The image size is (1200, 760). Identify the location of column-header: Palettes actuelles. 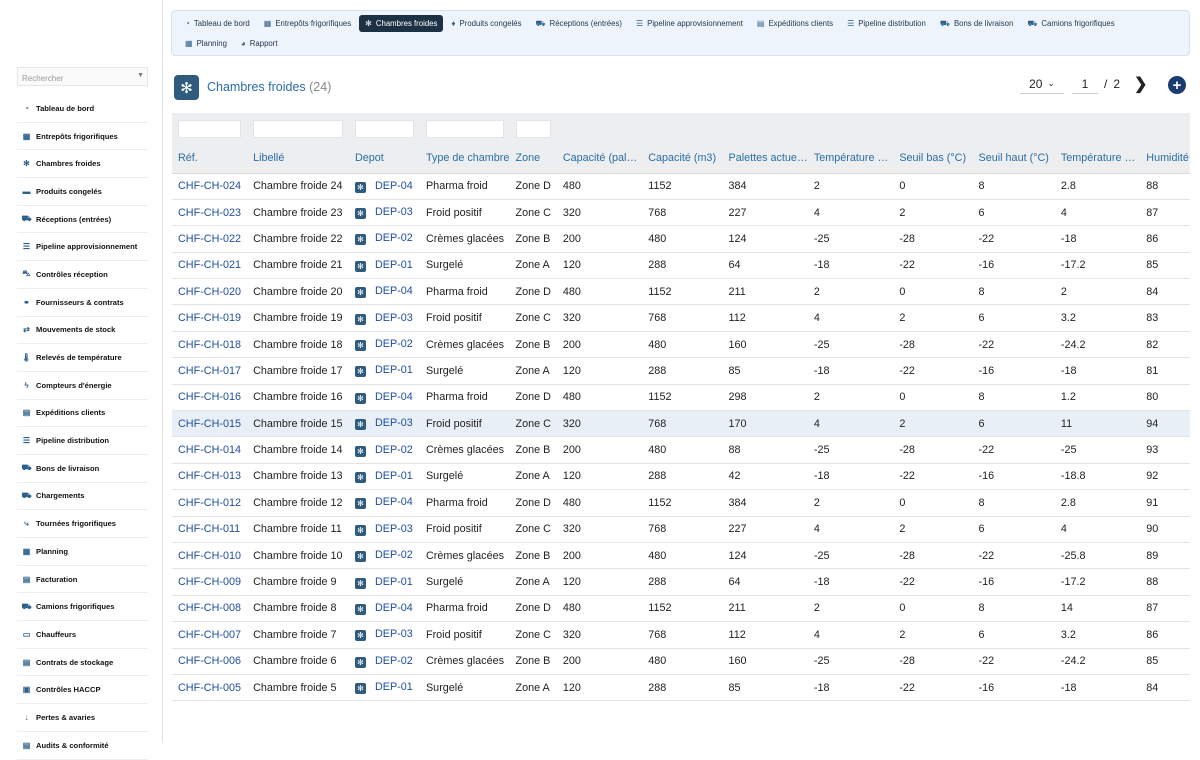
(765, 158).